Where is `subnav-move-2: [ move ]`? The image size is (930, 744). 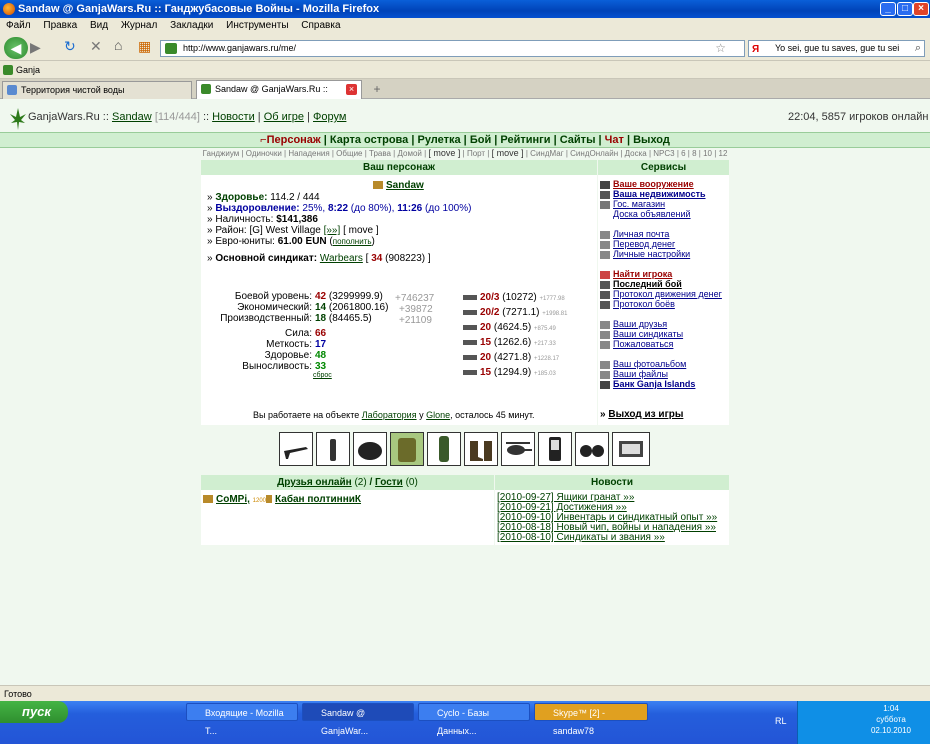 subnav-move-2: [ move ] is located at coordinates (508, 153).